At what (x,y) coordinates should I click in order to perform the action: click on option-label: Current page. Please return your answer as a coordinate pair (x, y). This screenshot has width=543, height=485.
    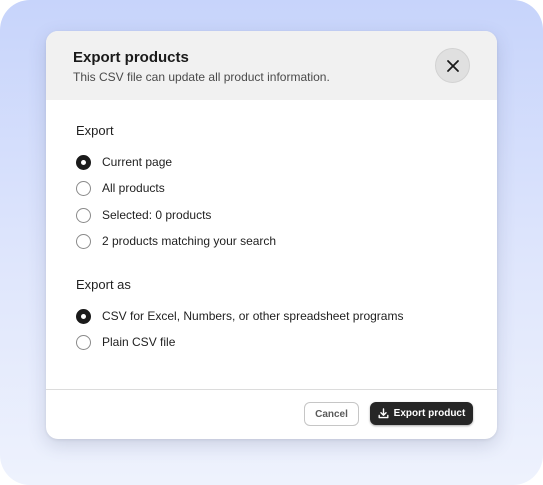
    Looking at the image, I should click on (137, 162).